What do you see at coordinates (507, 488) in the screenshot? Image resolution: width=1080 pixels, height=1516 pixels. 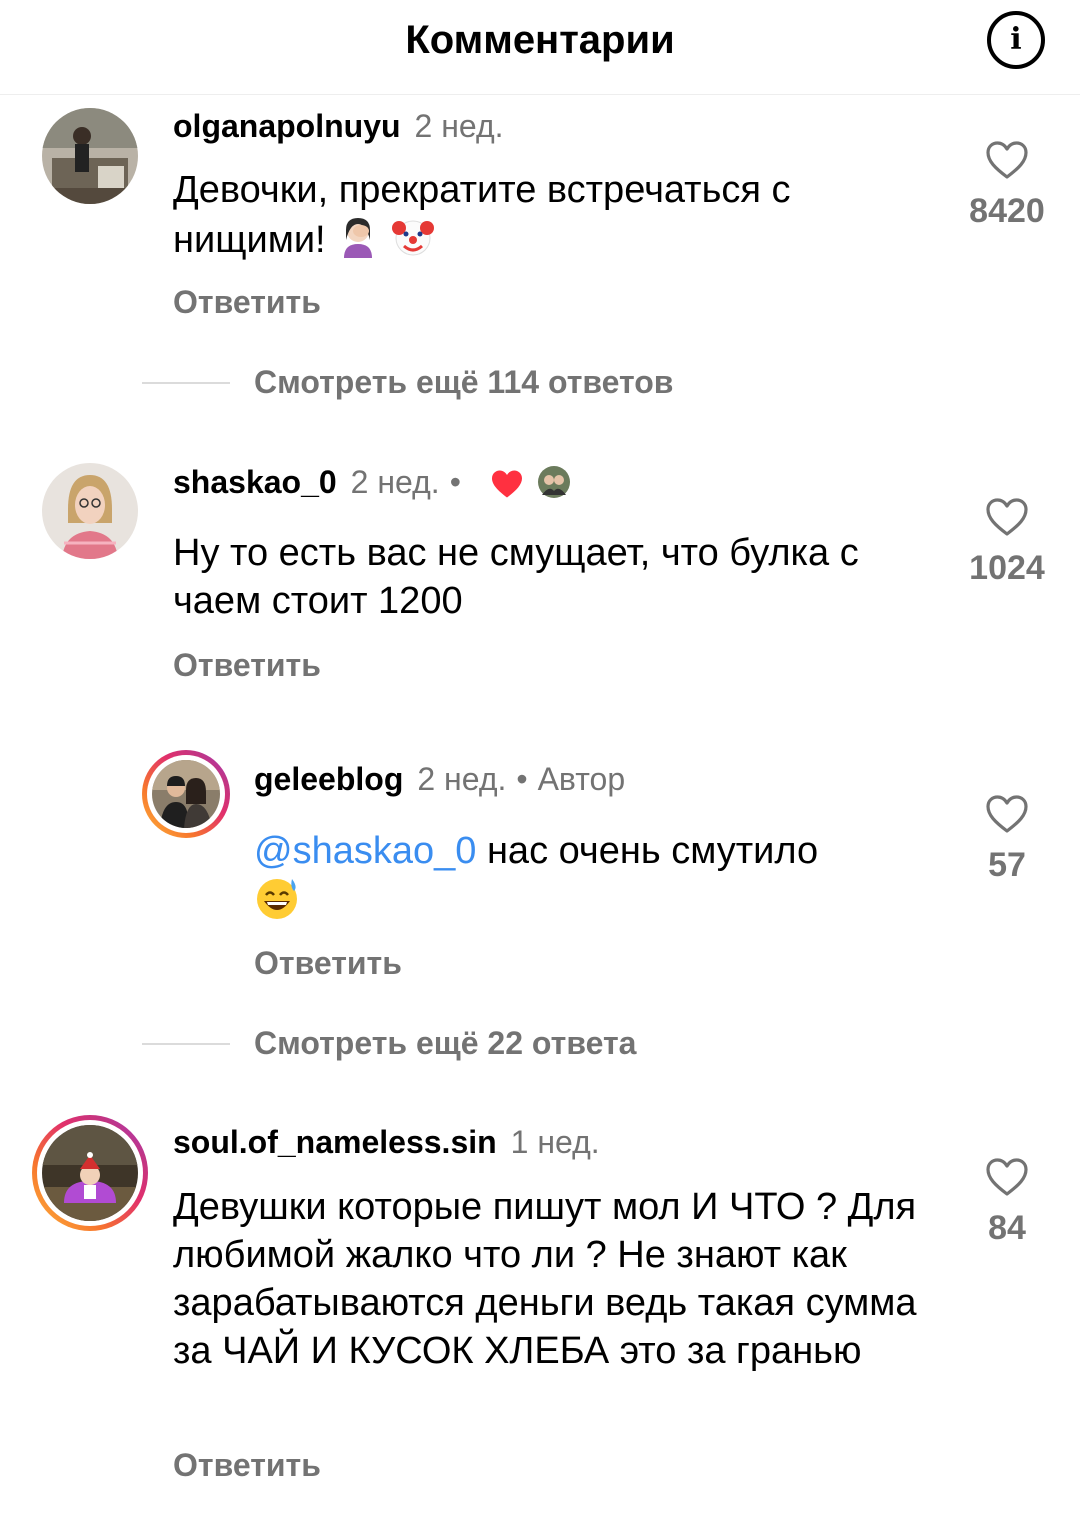 I see `heart-icon` at bounding box center [507, 488].